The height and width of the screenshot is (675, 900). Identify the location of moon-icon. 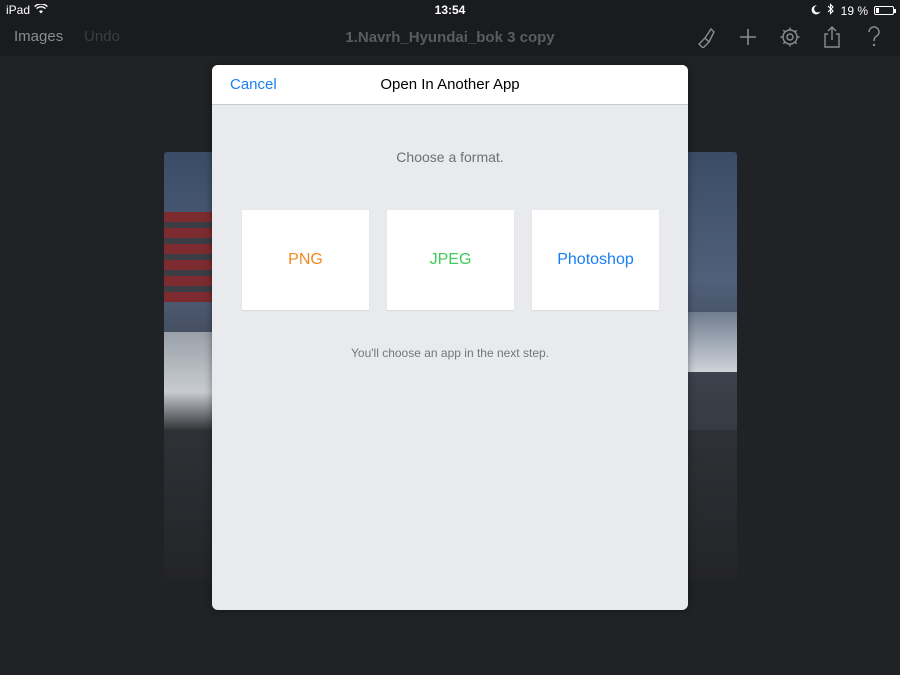
(816, 11).